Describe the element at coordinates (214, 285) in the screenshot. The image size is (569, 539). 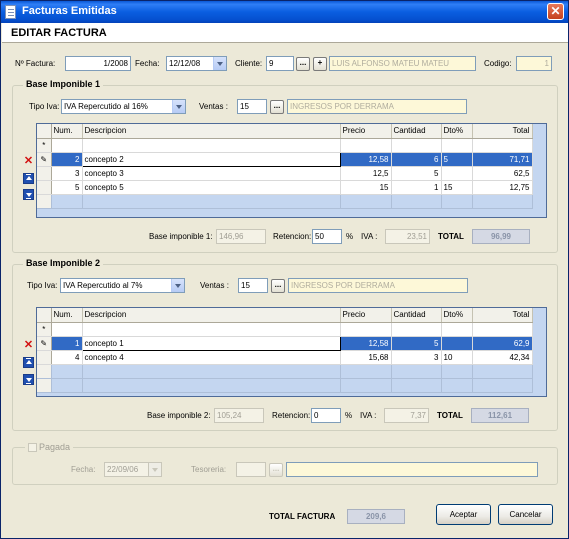
I see `base2-ventas-label: Ventas :` at that location.